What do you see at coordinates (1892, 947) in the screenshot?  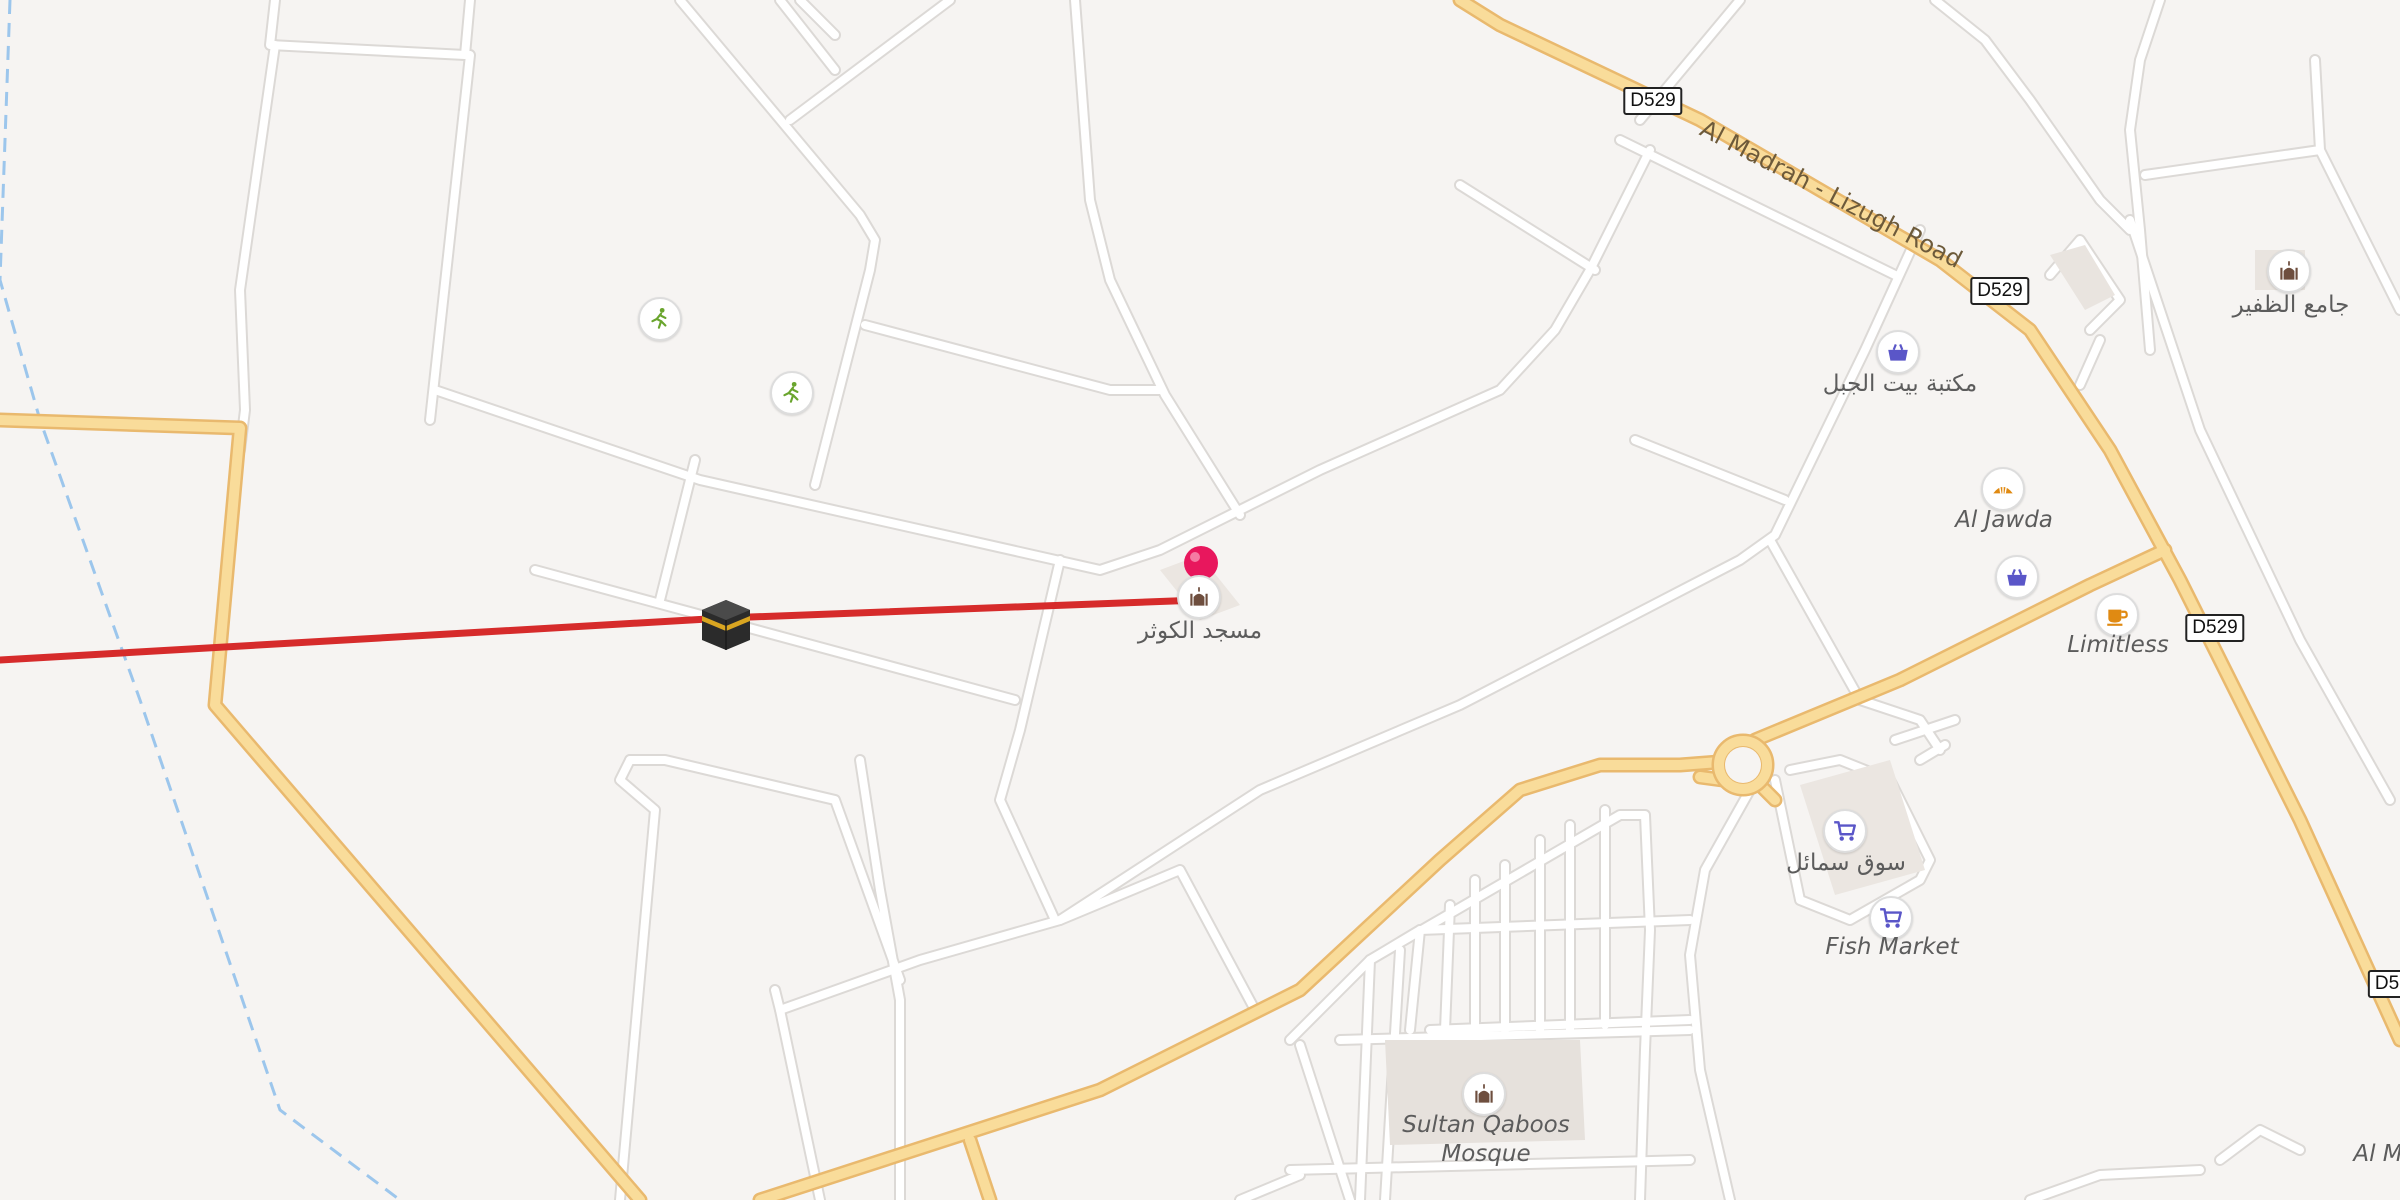 I see `place-label-fish-market: Fish Market` at bounding box center [1892, 947].